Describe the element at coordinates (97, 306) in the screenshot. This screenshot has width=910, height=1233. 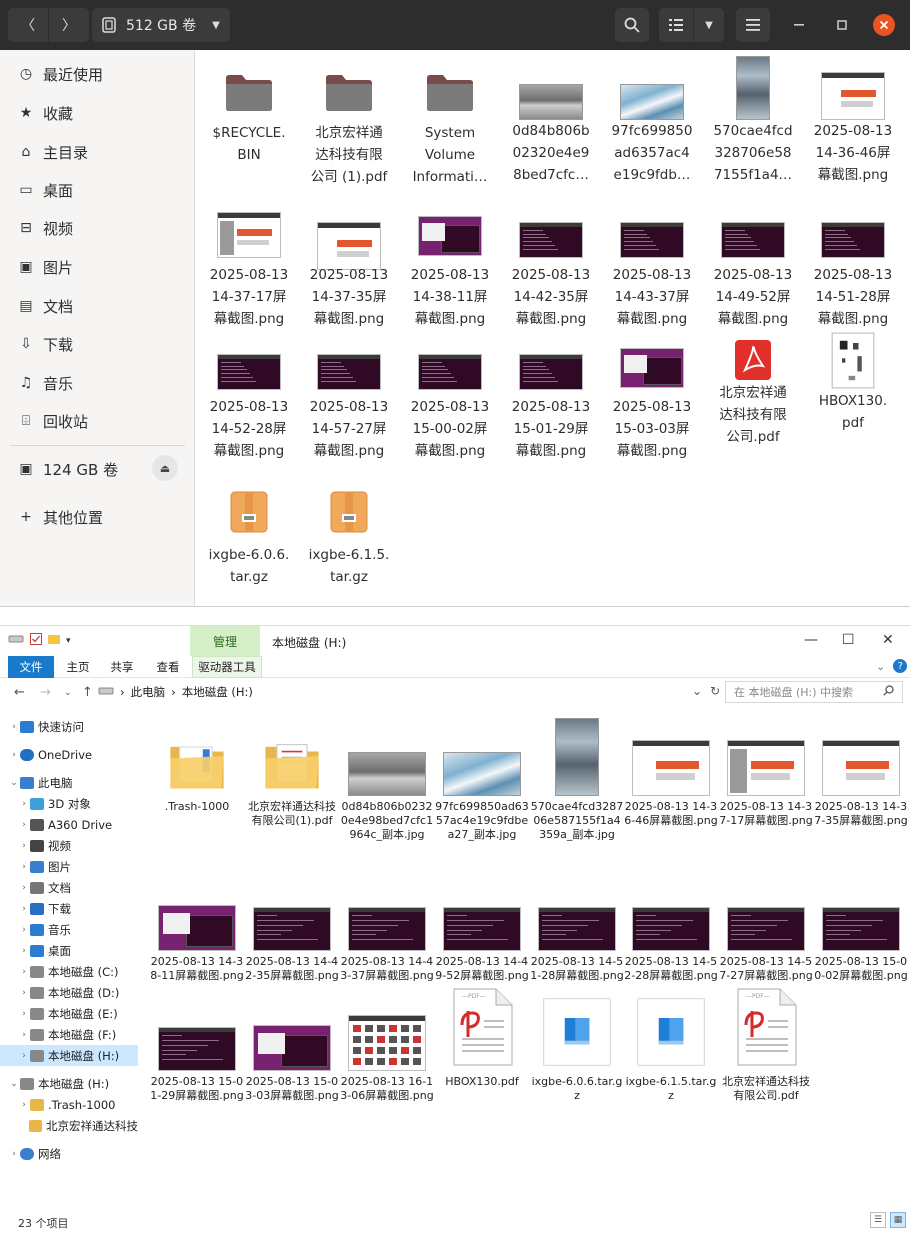
I see `sidebar-item-document: ▤ 文档` at that location.